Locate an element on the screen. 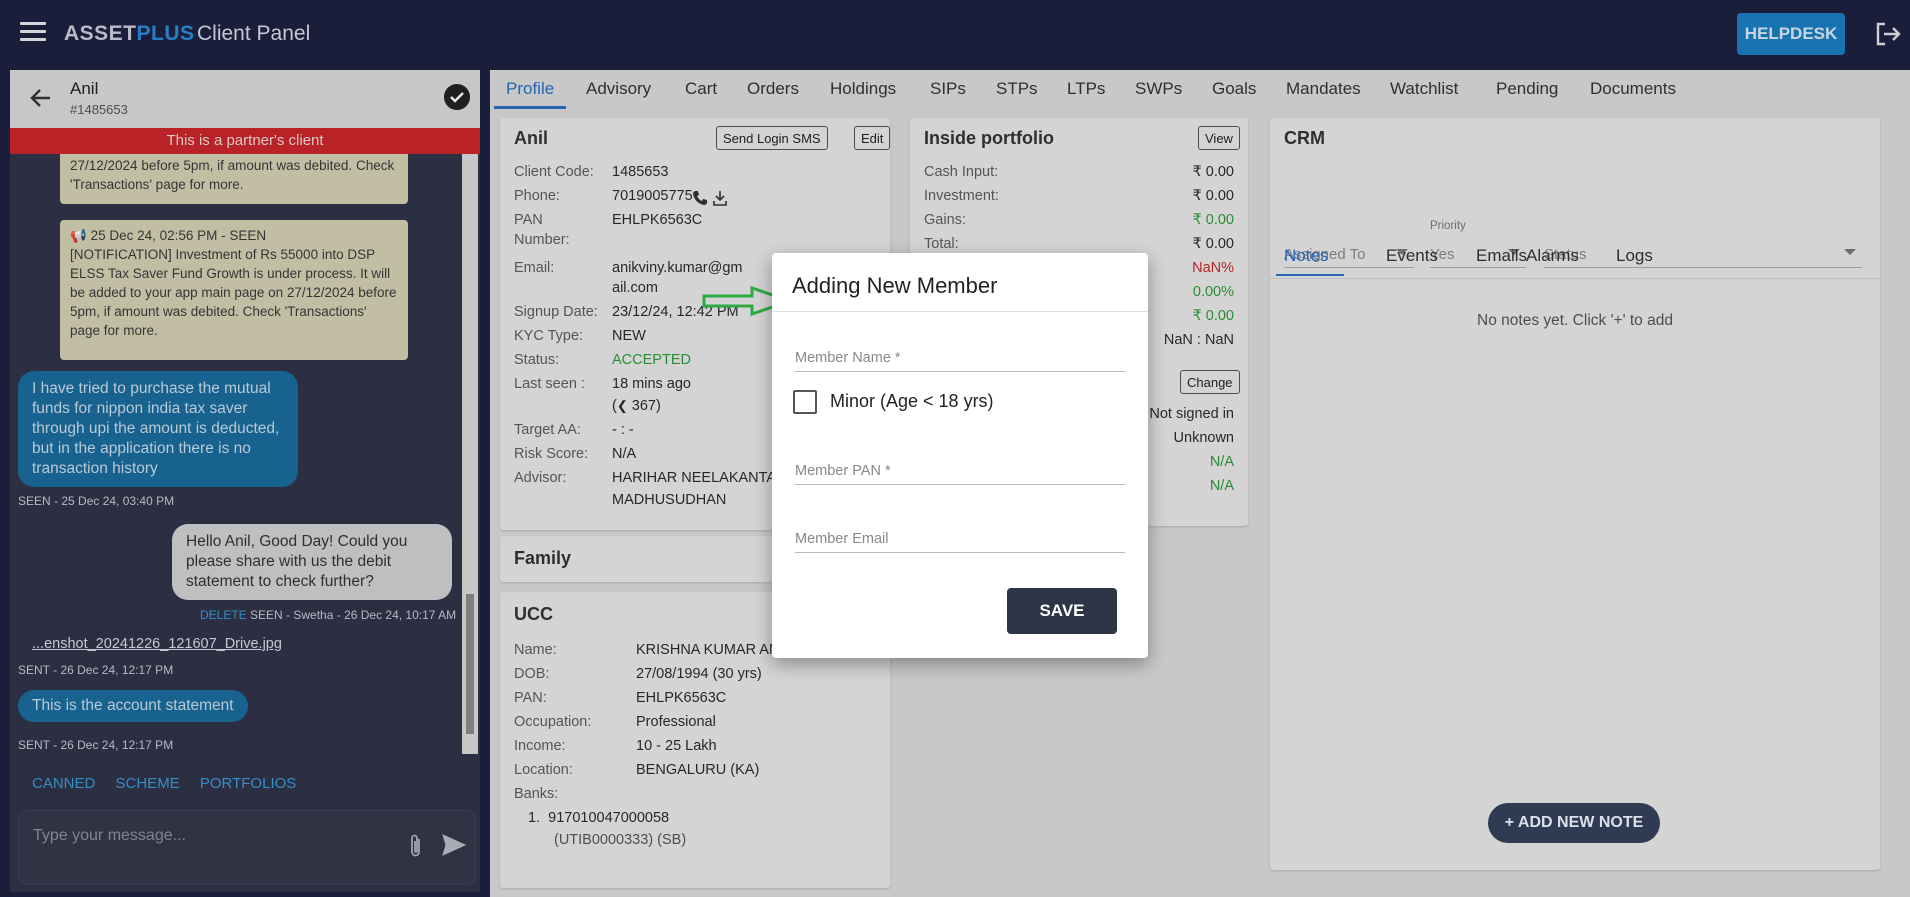 This screenshot has height=897, width=1910. add-new-note-button: + ADD NEW NOTE is located at coordinates (1574, 823).